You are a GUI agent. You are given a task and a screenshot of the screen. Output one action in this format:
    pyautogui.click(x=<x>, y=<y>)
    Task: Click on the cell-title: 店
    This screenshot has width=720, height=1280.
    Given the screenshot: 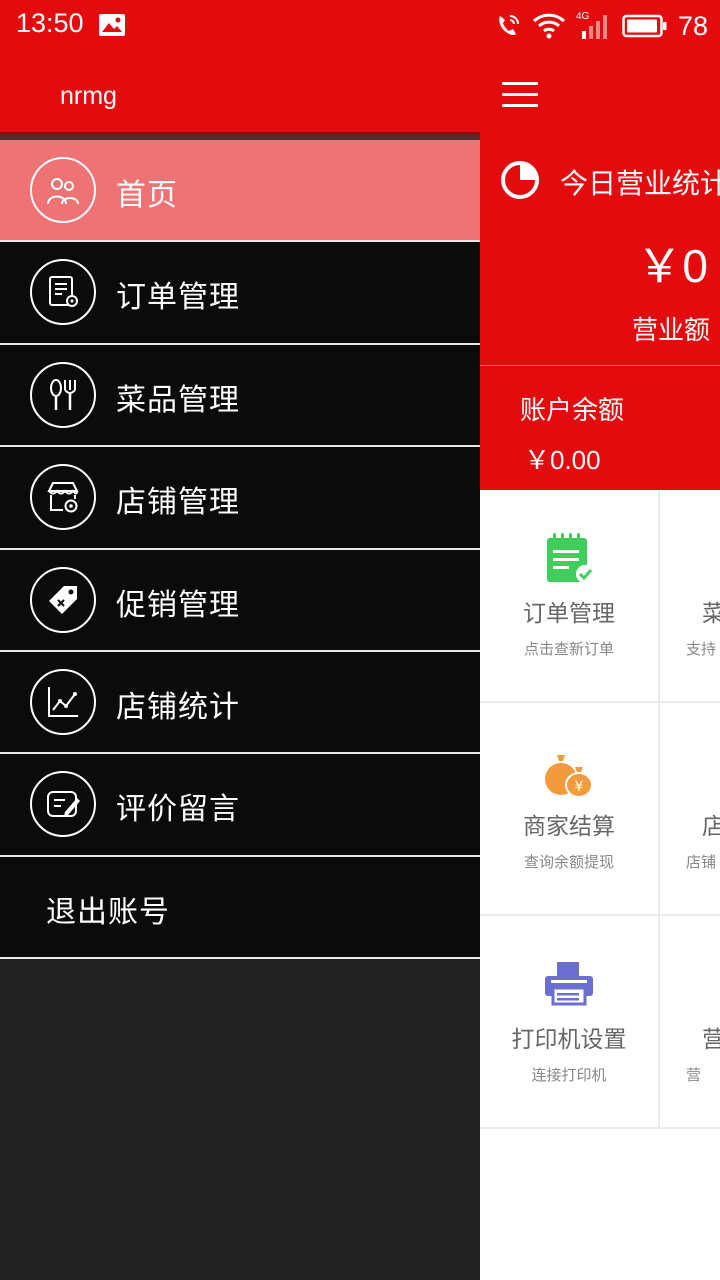 What is the action you would take?
    pyautogui.click(x=690, y=824)
    